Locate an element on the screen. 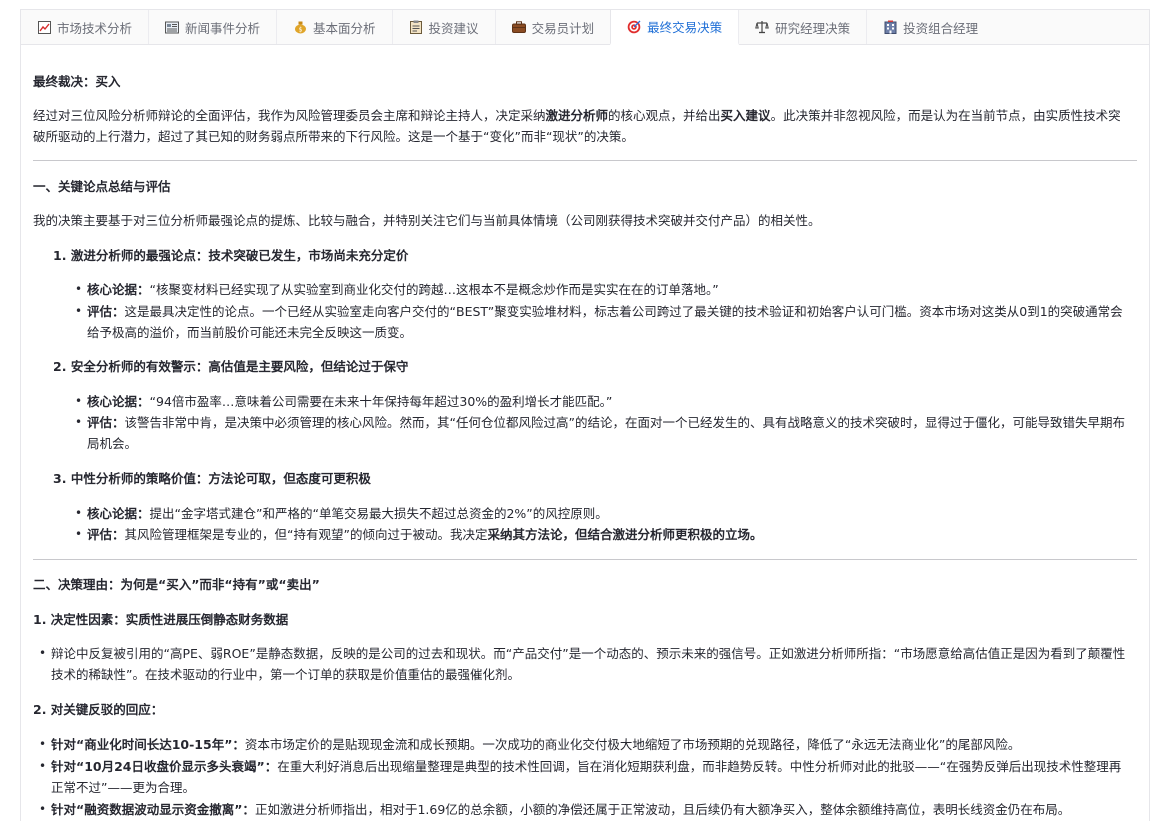  tab-label: 最终交易决策 is located at coordinates (685, 27).